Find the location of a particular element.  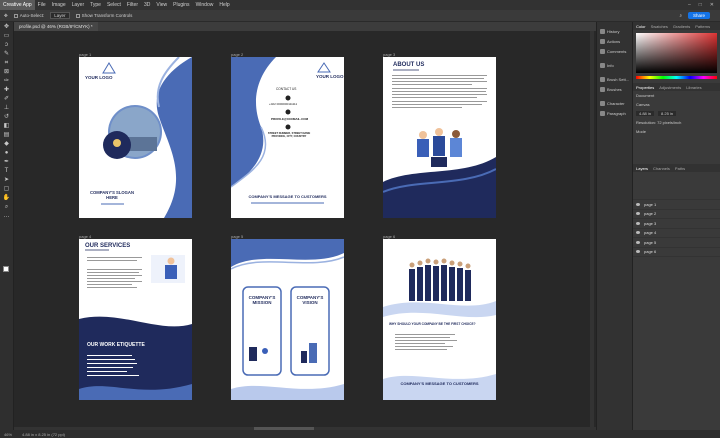

layer-row: page 1 is located at coordinates (676, 205).